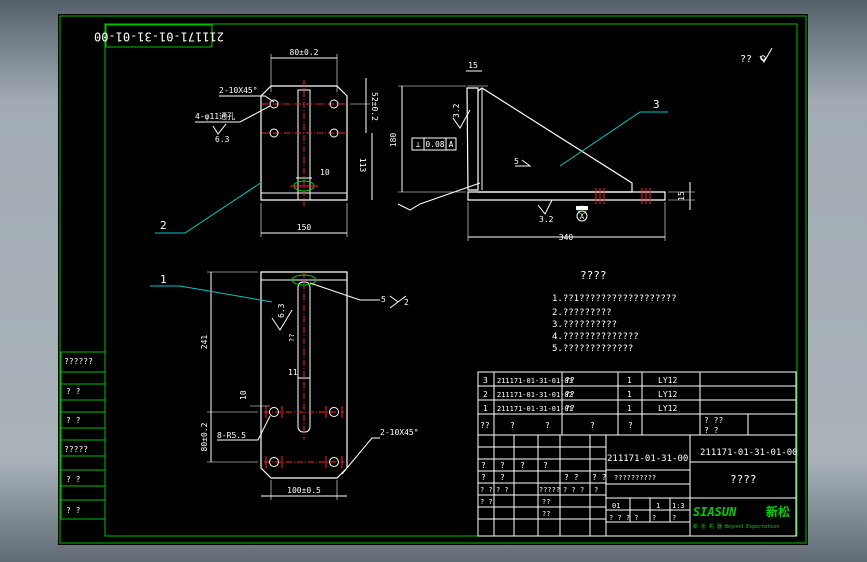  Describe the element at coordinates (434, 144) in the screenshot. I see `svg-text: 0.08` at that location.